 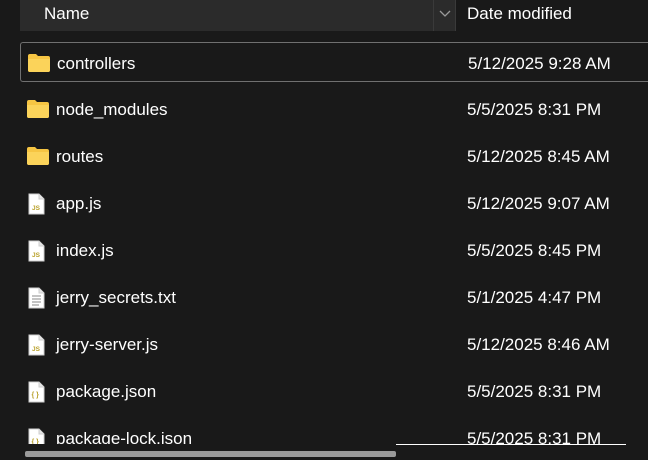 What do you see at coordinates (534, 297) in the screenshot?
I see `file-date: 5/1/2025 4:47 PM` at bounding box center [534, 297].